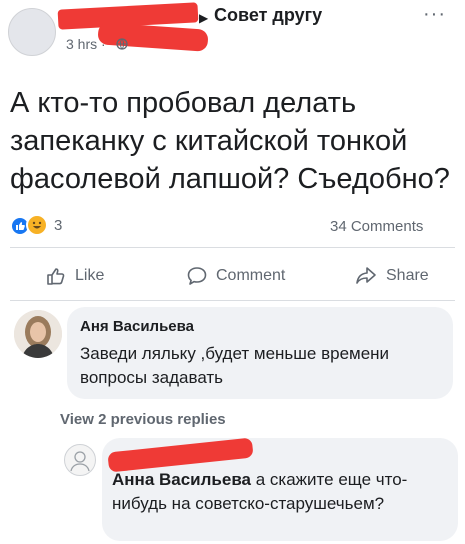 The height and width of the screenshot is (544, 465). Describe the element at coordinates (58, 225) in the screenshot. I see `reaction-count: 3` at that location.